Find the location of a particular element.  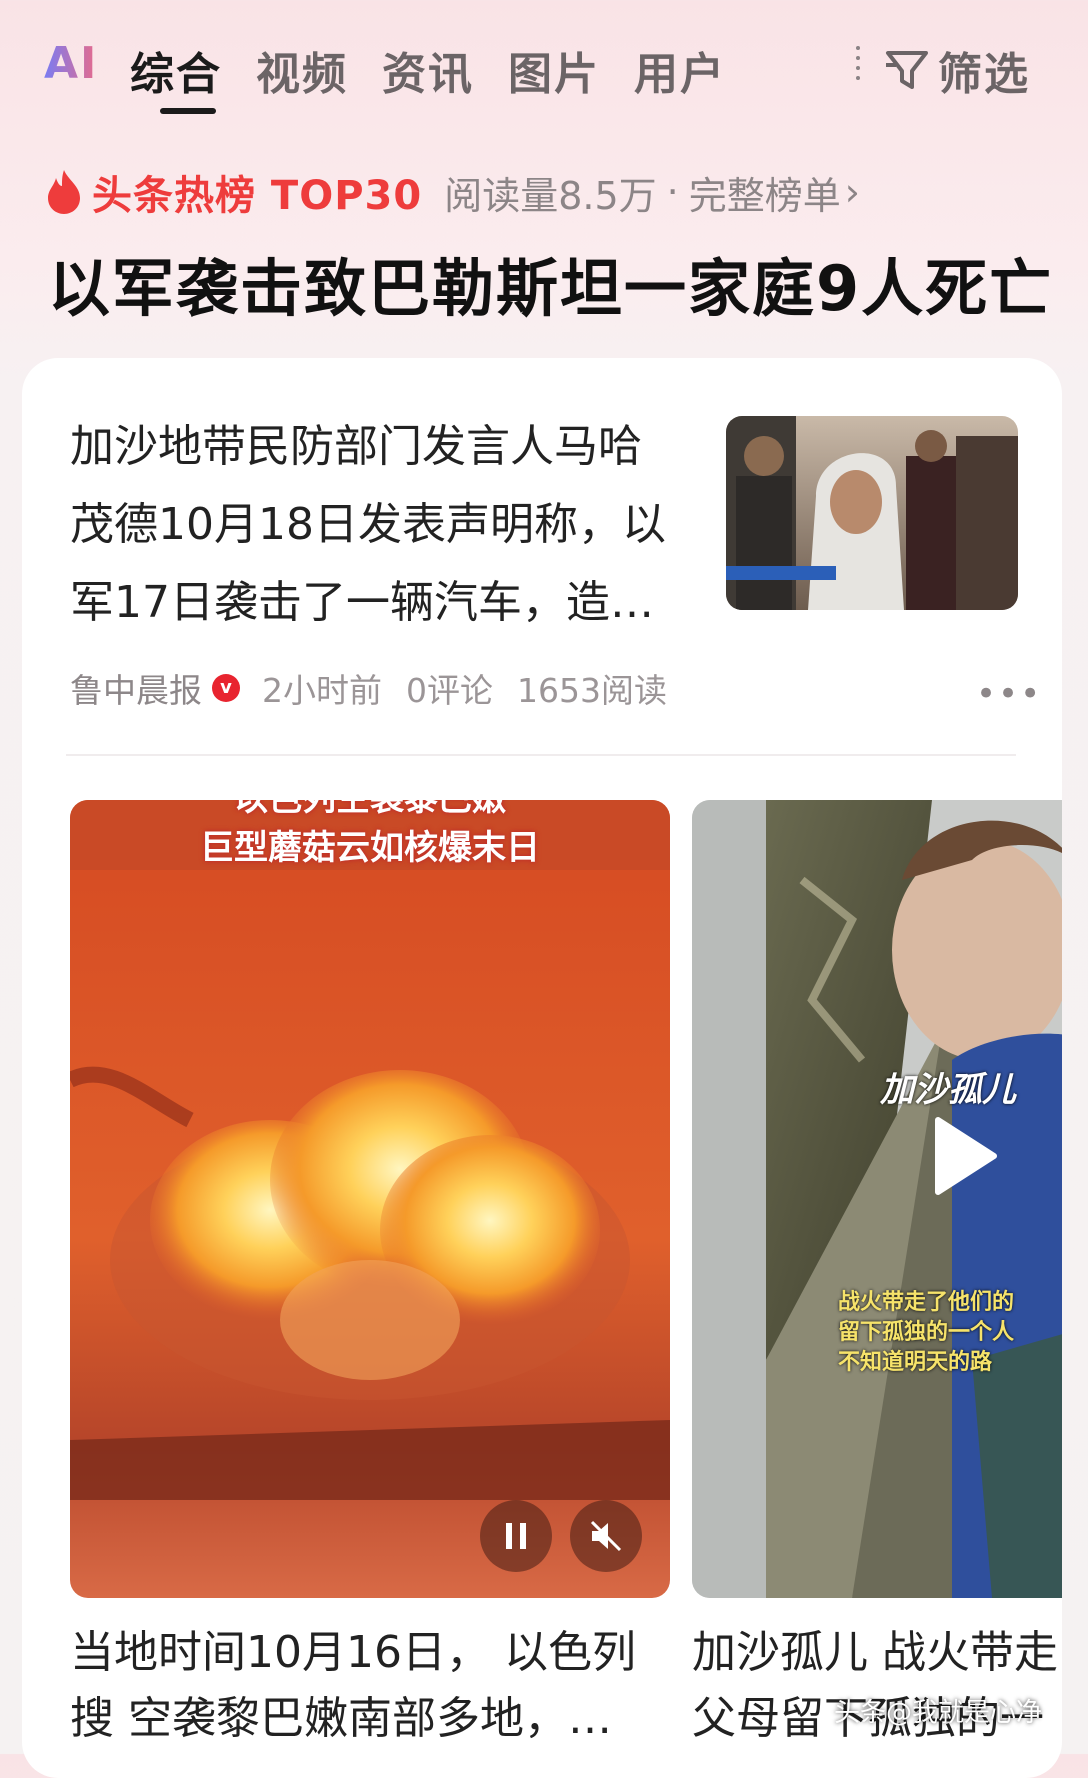

hot-list-label: 头条热榜 TOP30 is located at coordinates (257, 196).